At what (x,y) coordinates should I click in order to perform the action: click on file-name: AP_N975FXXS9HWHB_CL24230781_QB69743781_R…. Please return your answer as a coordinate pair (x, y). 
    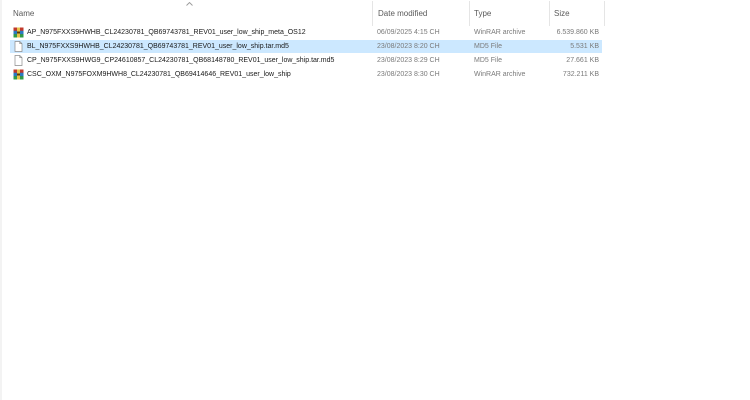
    Looking at the image, I should click on (166, 32).